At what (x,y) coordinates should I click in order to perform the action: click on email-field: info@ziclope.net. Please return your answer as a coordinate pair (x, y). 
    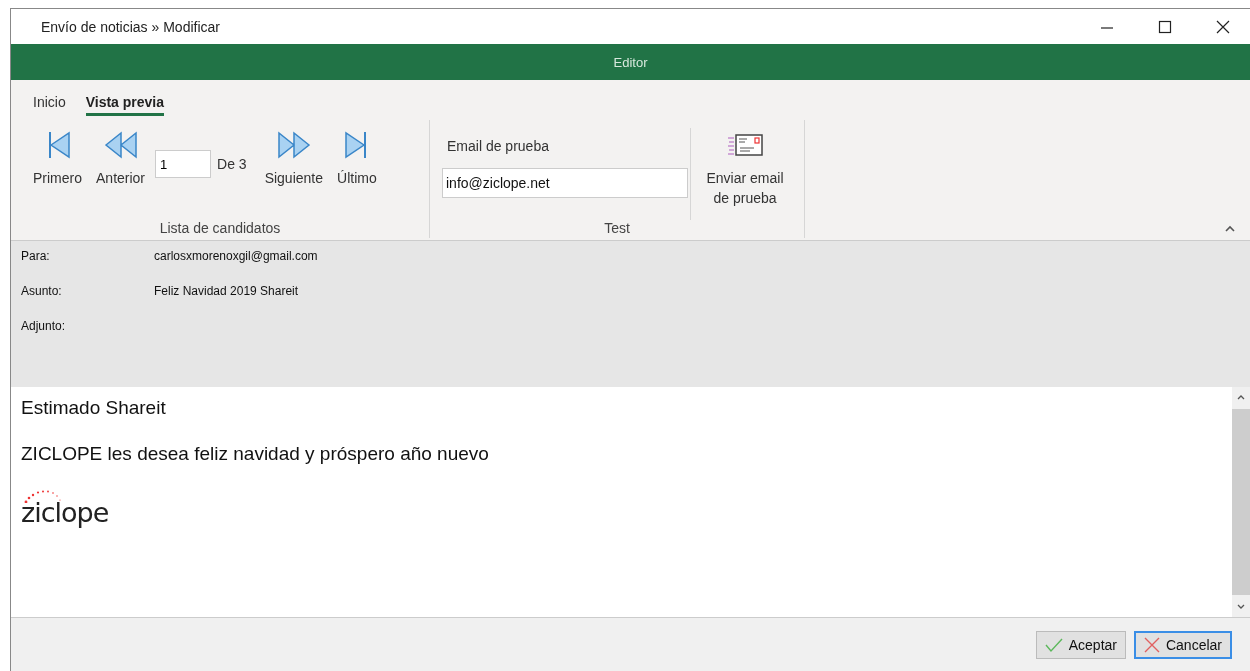
    Looking at the image, I should click on (565, 183).